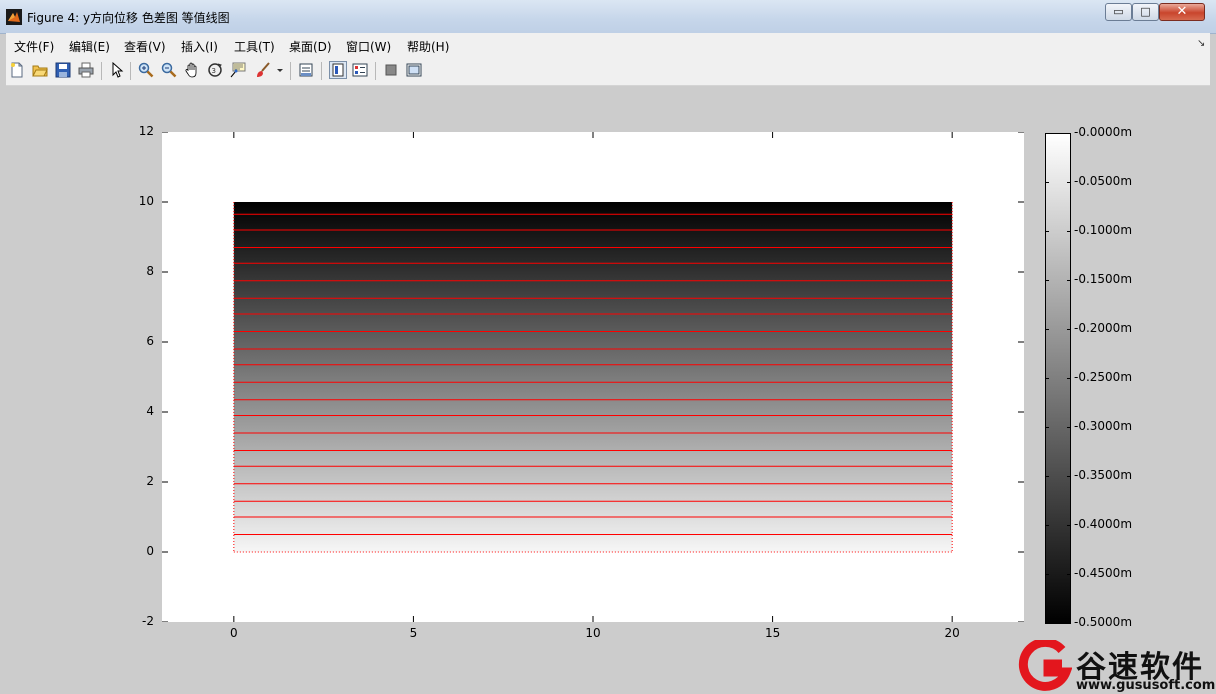 The image size is (1216, 694). What do you see at coordinates (1045, 665) in the screenshot?
I see `gususoft-logo-icon` at bounding box center [1045, 665].